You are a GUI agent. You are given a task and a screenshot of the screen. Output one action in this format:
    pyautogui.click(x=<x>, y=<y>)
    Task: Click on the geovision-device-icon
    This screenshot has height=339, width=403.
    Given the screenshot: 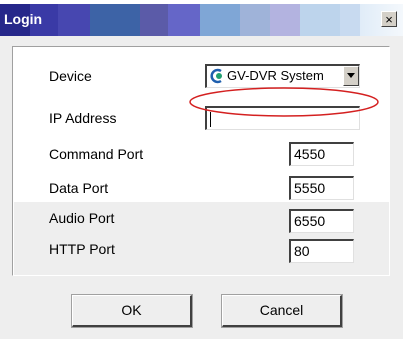 What is the action you would take?
    pyautogui.click(x=216, y=76)
    